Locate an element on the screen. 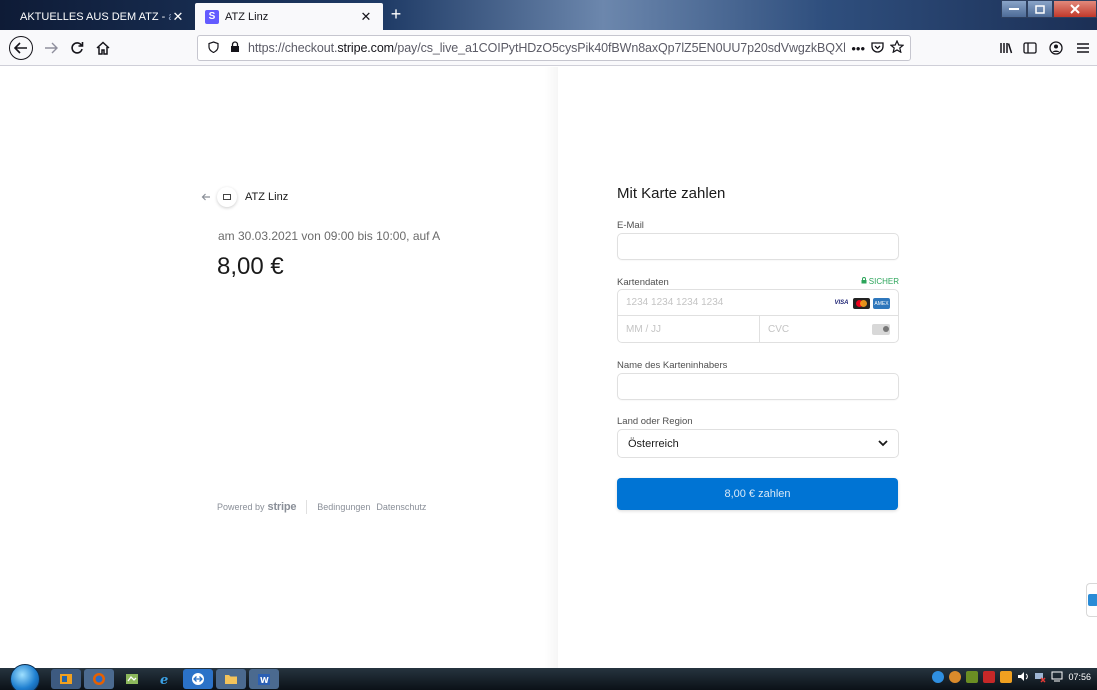 The image size is (1097, 690). firefox-icon is located at coordinates (99, 679).